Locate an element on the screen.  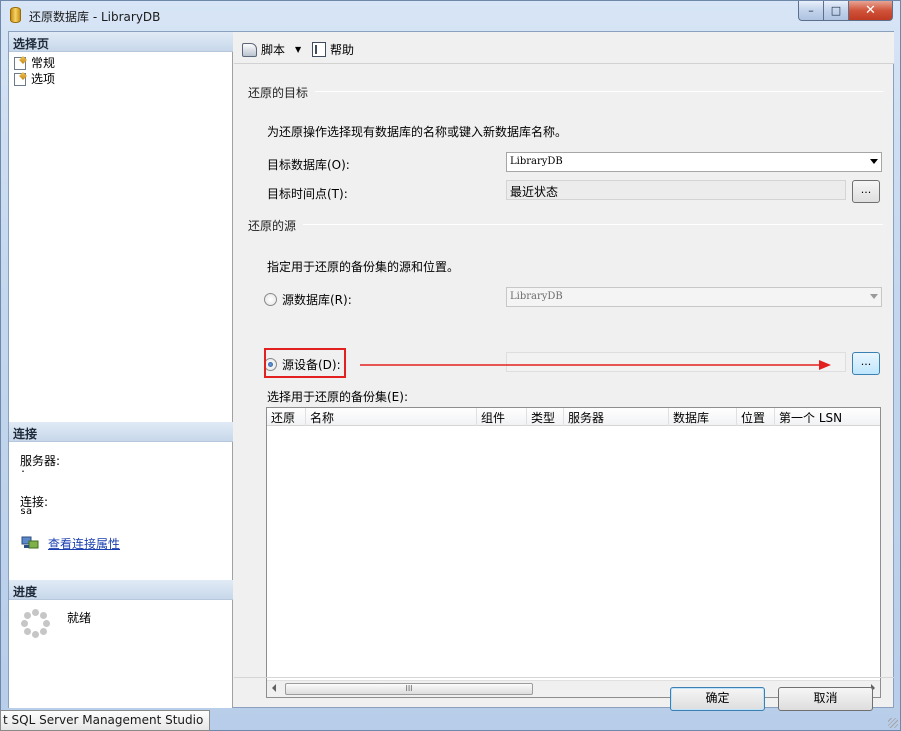
view-connection-properties-link: 查看连接属性 is located at coordinates (84, 543).